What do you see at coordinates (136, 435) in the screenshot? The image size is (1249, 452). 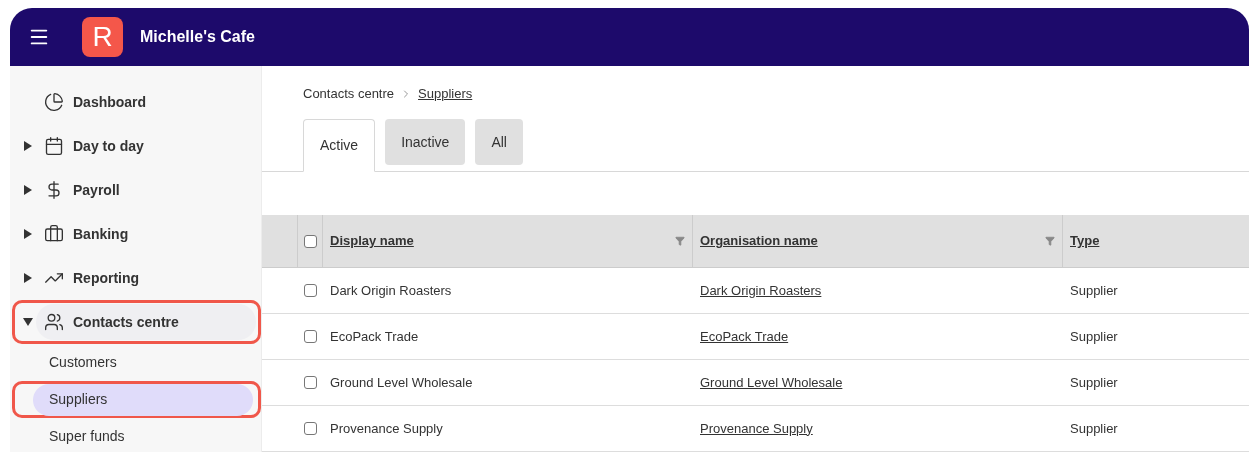 I see `nav-subitem: Super funds` at bounding box center [136, 435].